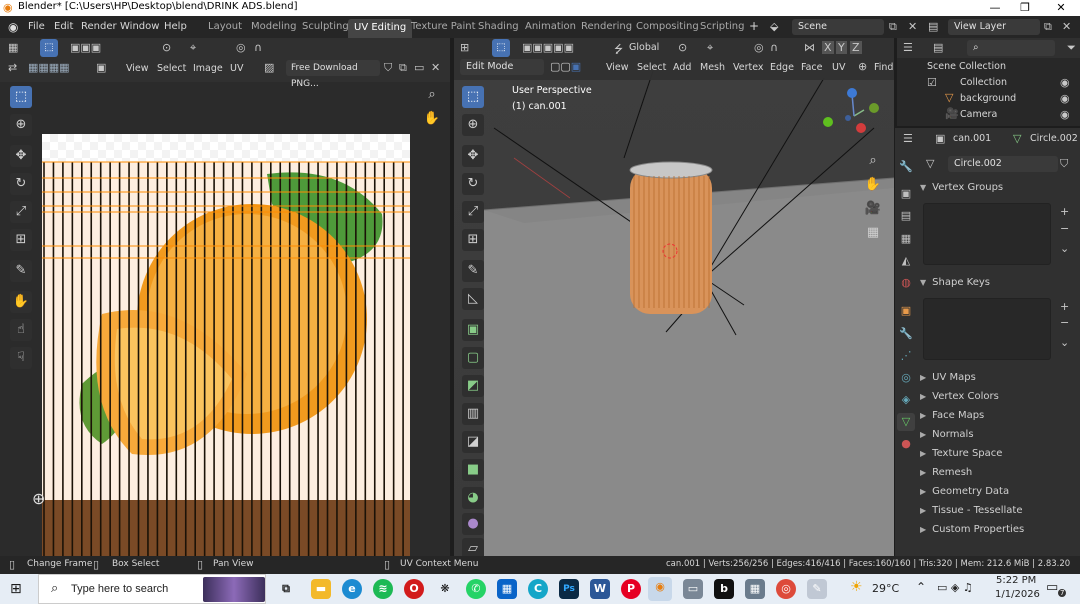  I want to click on mesh-data-tab-icon: ▽, so click(906, 422).